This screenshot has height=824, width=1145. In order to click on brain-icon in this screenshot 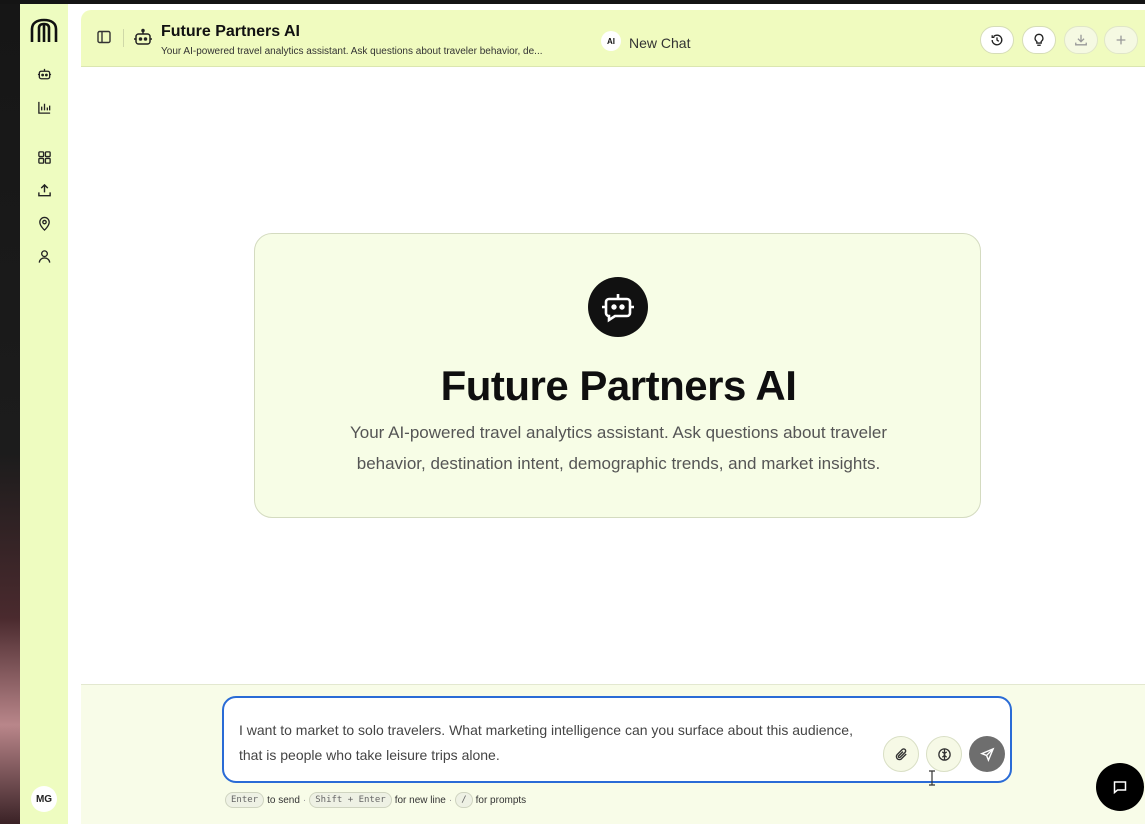, I will do `click(944, 754)`.